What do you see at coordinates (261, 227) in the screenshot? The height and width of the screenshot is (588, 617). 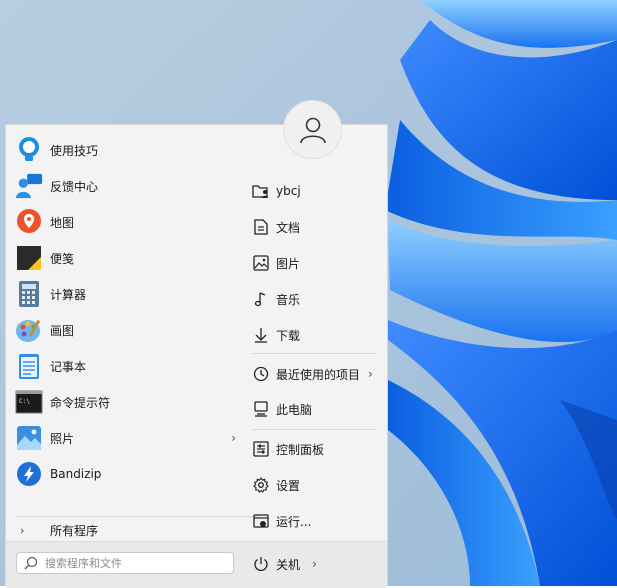 I see `document-icon` at bounding box center [261, 227].